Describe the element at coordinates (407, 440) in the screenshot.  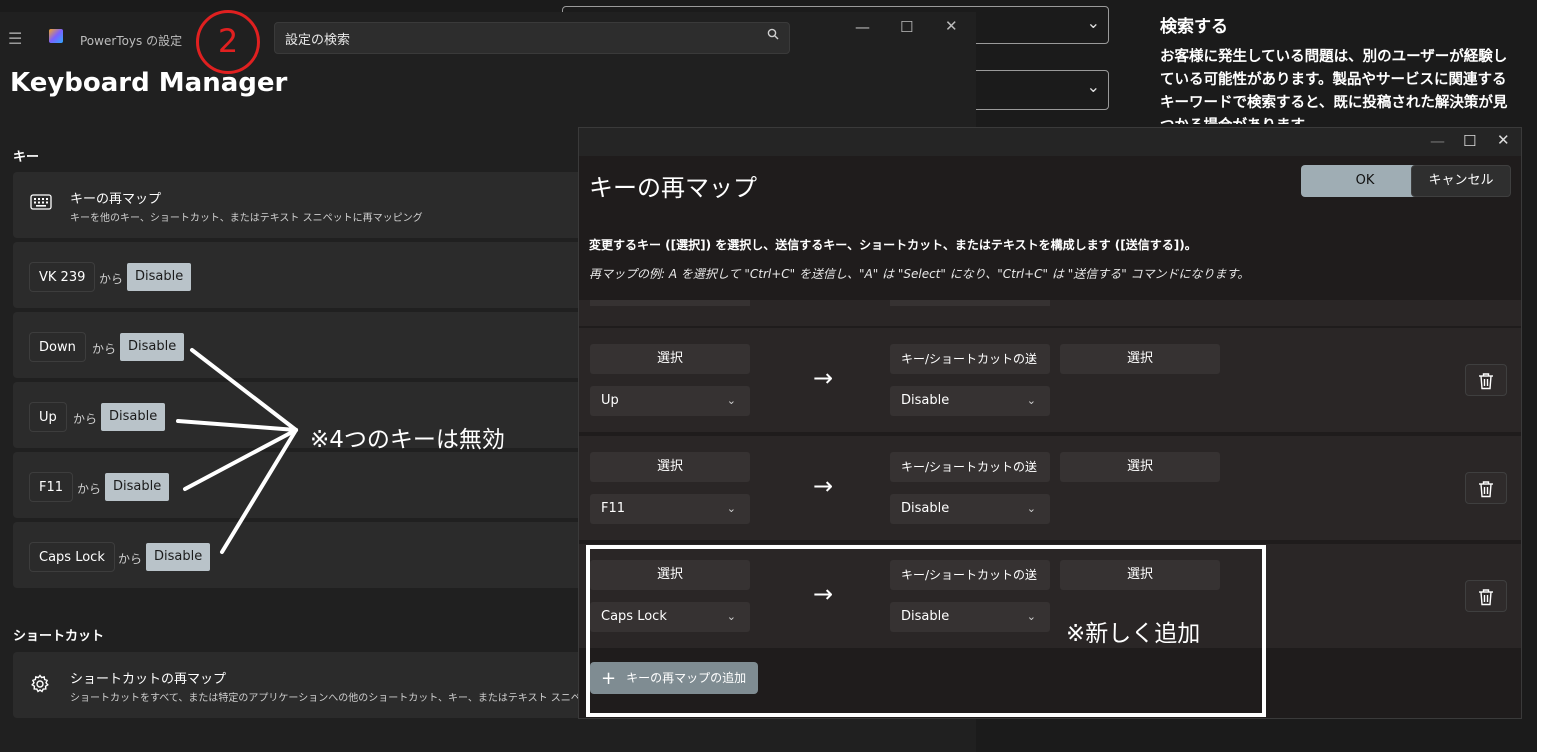
I see `disabled-keys-note: ※4つのキーは無効` at that location.